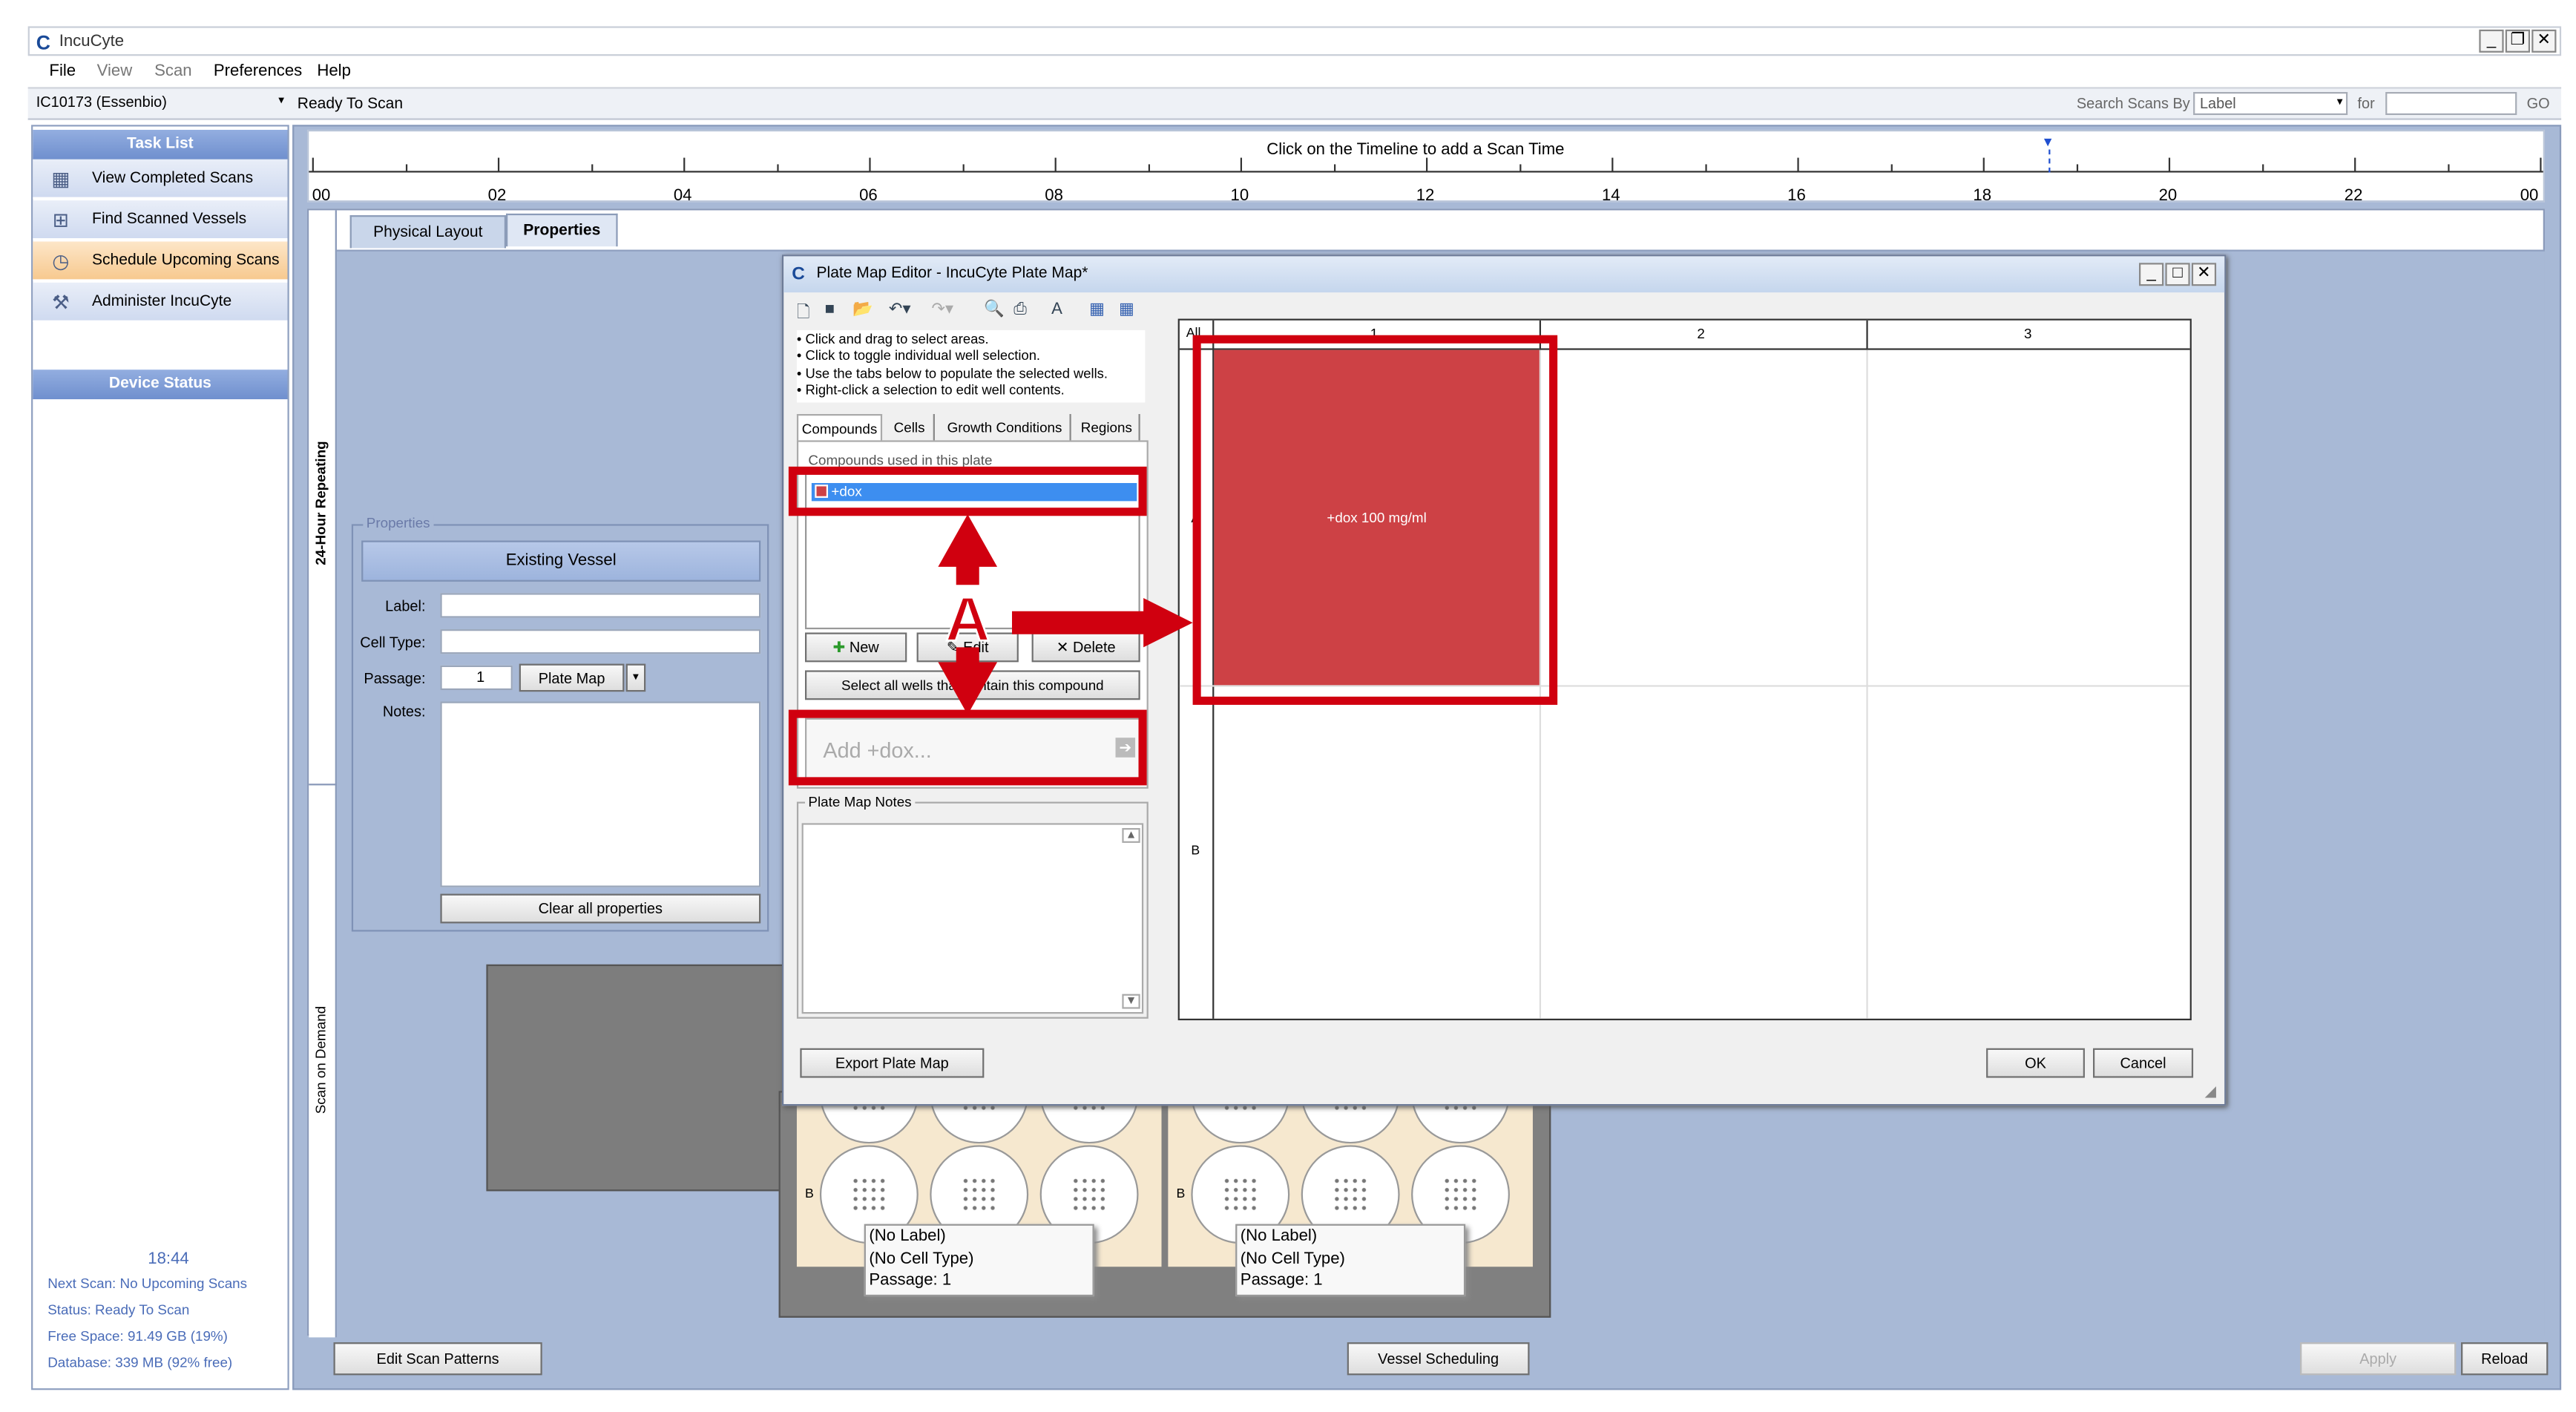  I want to click on notes-field, so click(600, 794).